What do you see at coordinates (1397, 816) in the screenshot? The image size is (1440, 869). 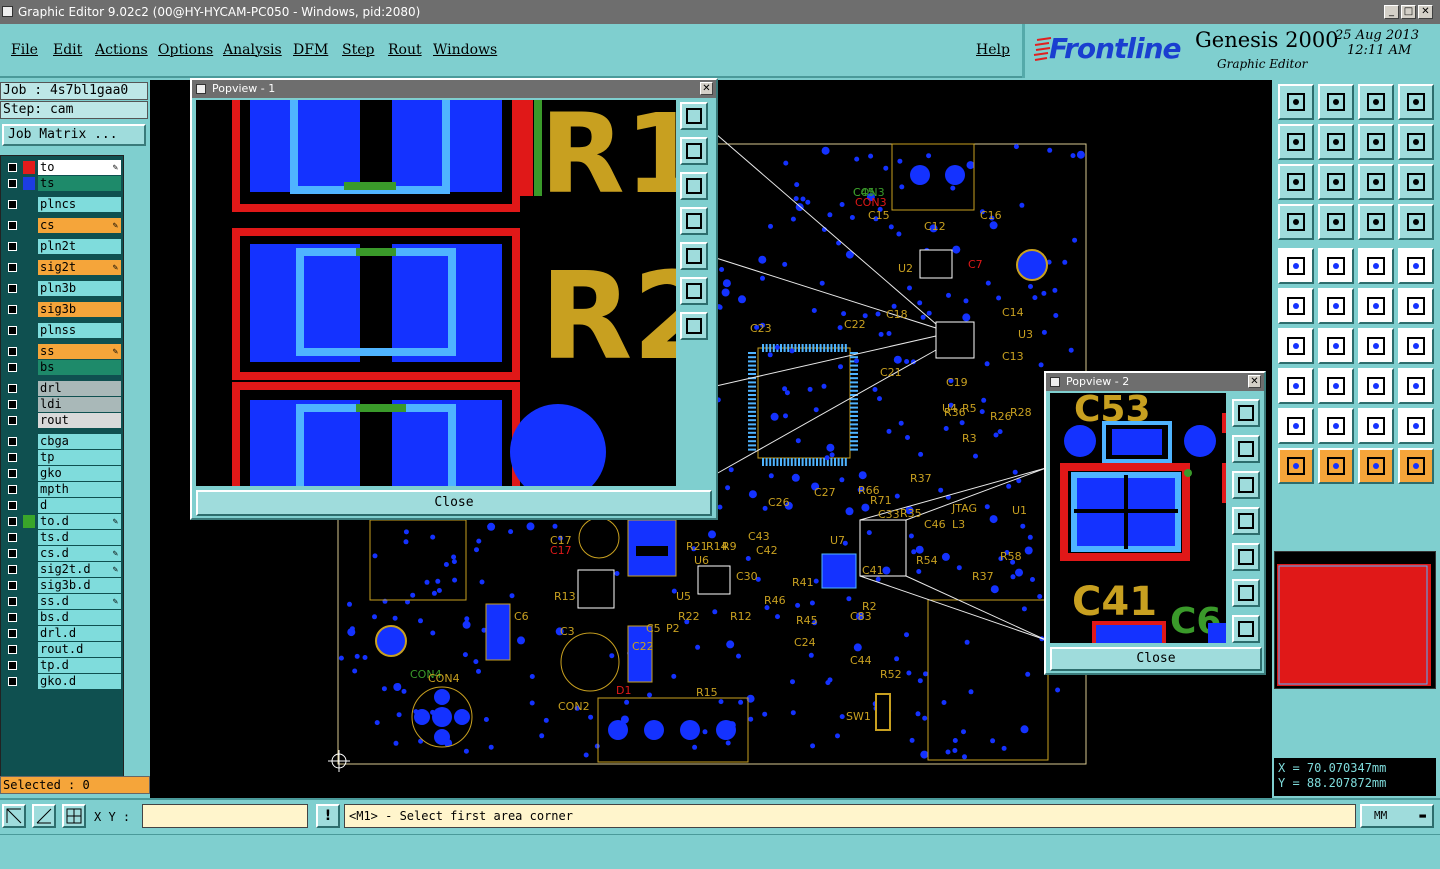 I see `unit-select: MM ▬` at bounding box center [1397, 816].